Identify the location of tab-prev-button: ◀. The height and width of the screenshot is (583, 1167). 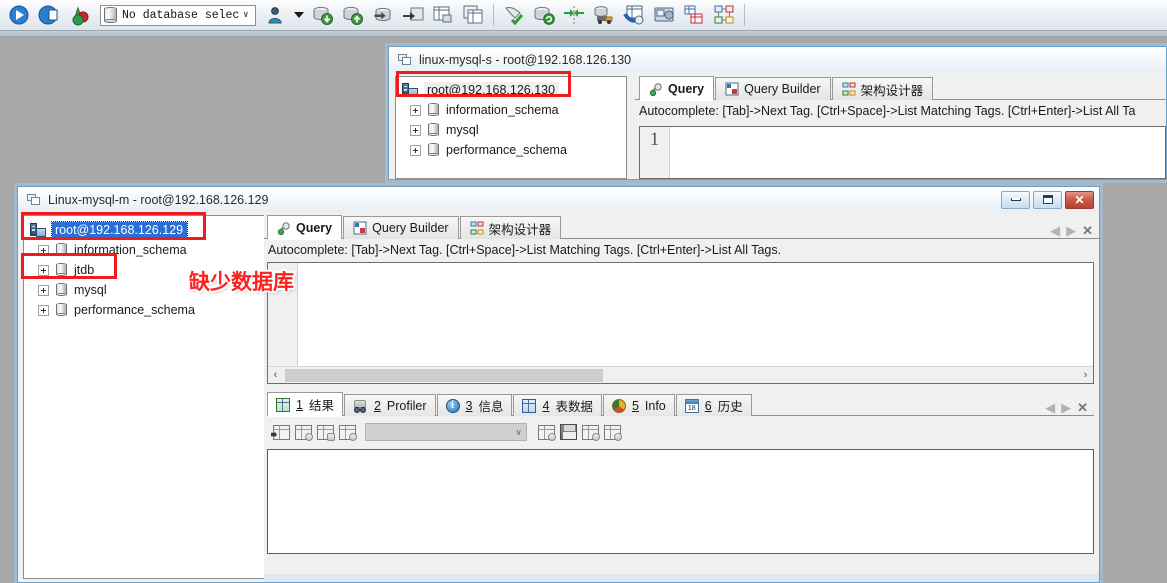
(1055, 230).